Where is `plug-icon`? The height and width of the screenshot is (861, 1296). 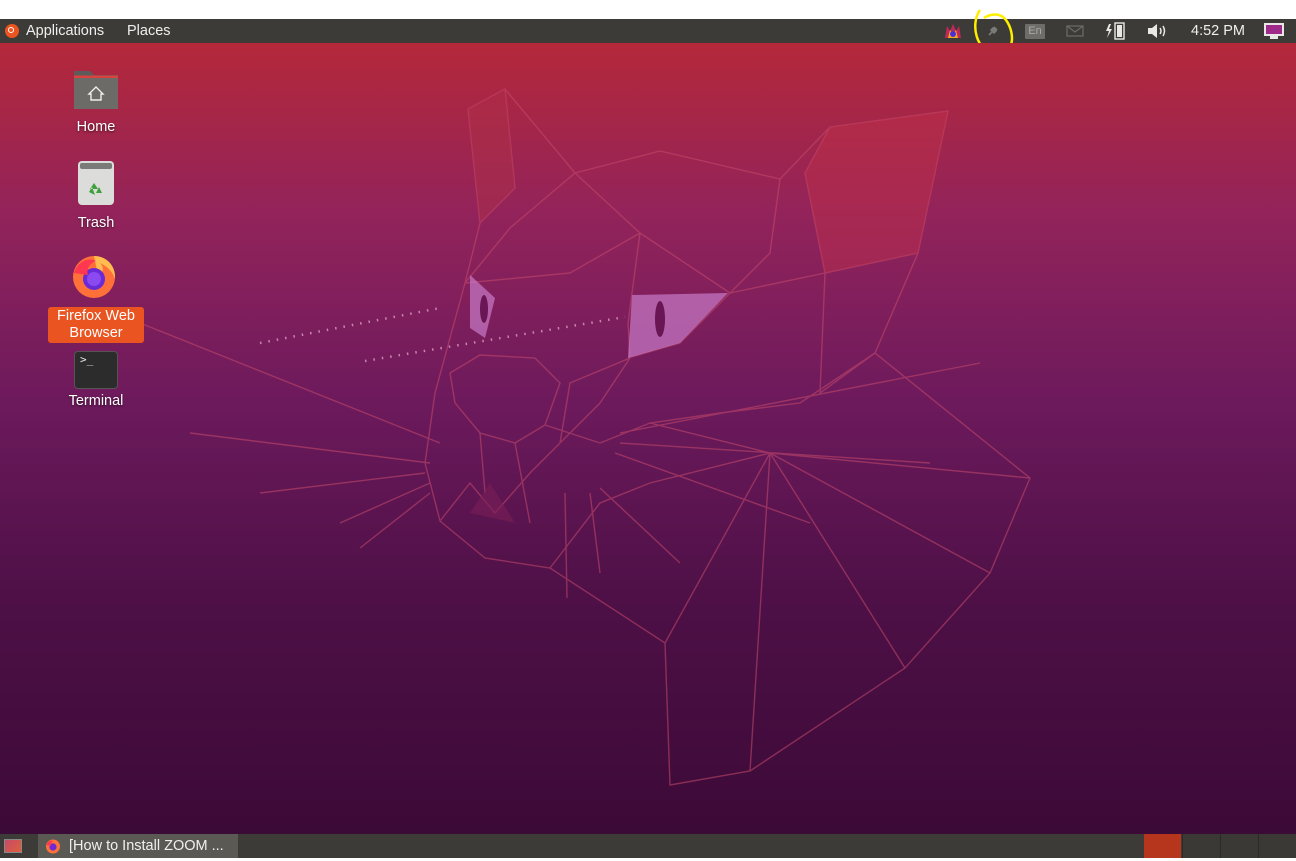
plug-icon is located at coordinates (993, 31).